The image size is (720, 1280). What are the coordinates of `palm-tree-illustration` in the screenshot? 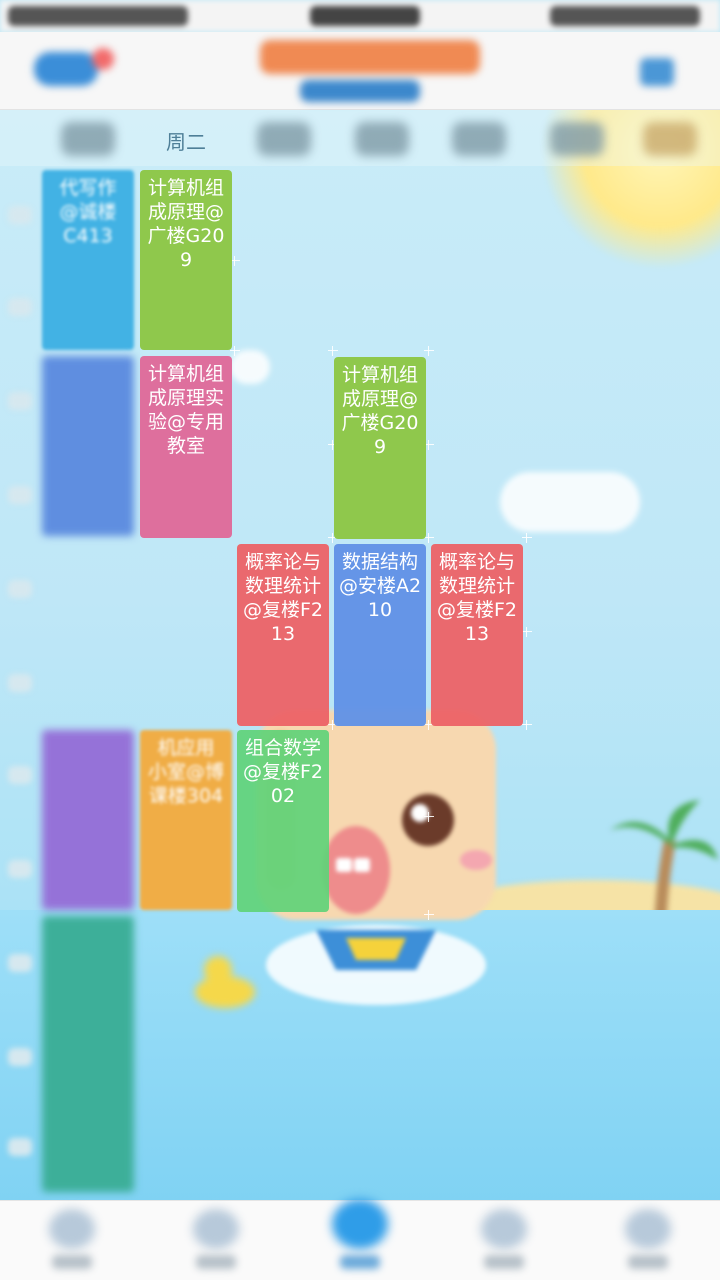 It's located at (664, 865).